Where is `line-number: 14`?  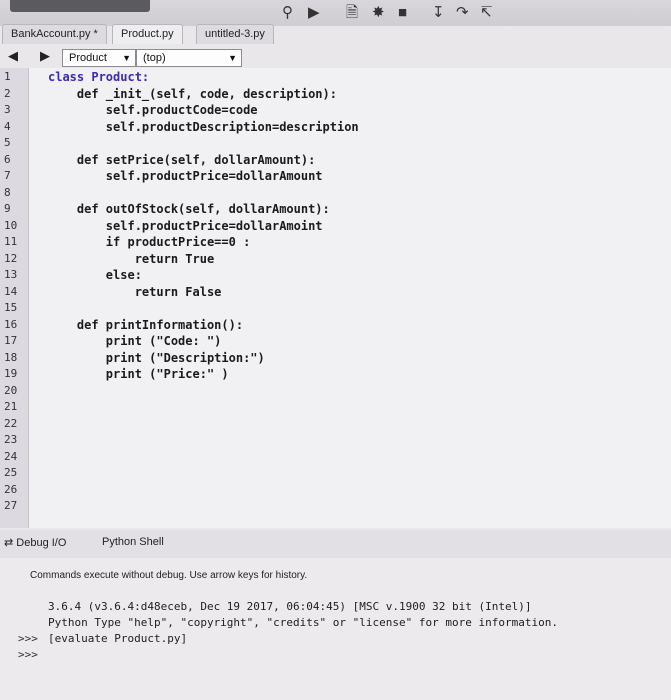 line-number: 14 is located at coordinates (11, 291).